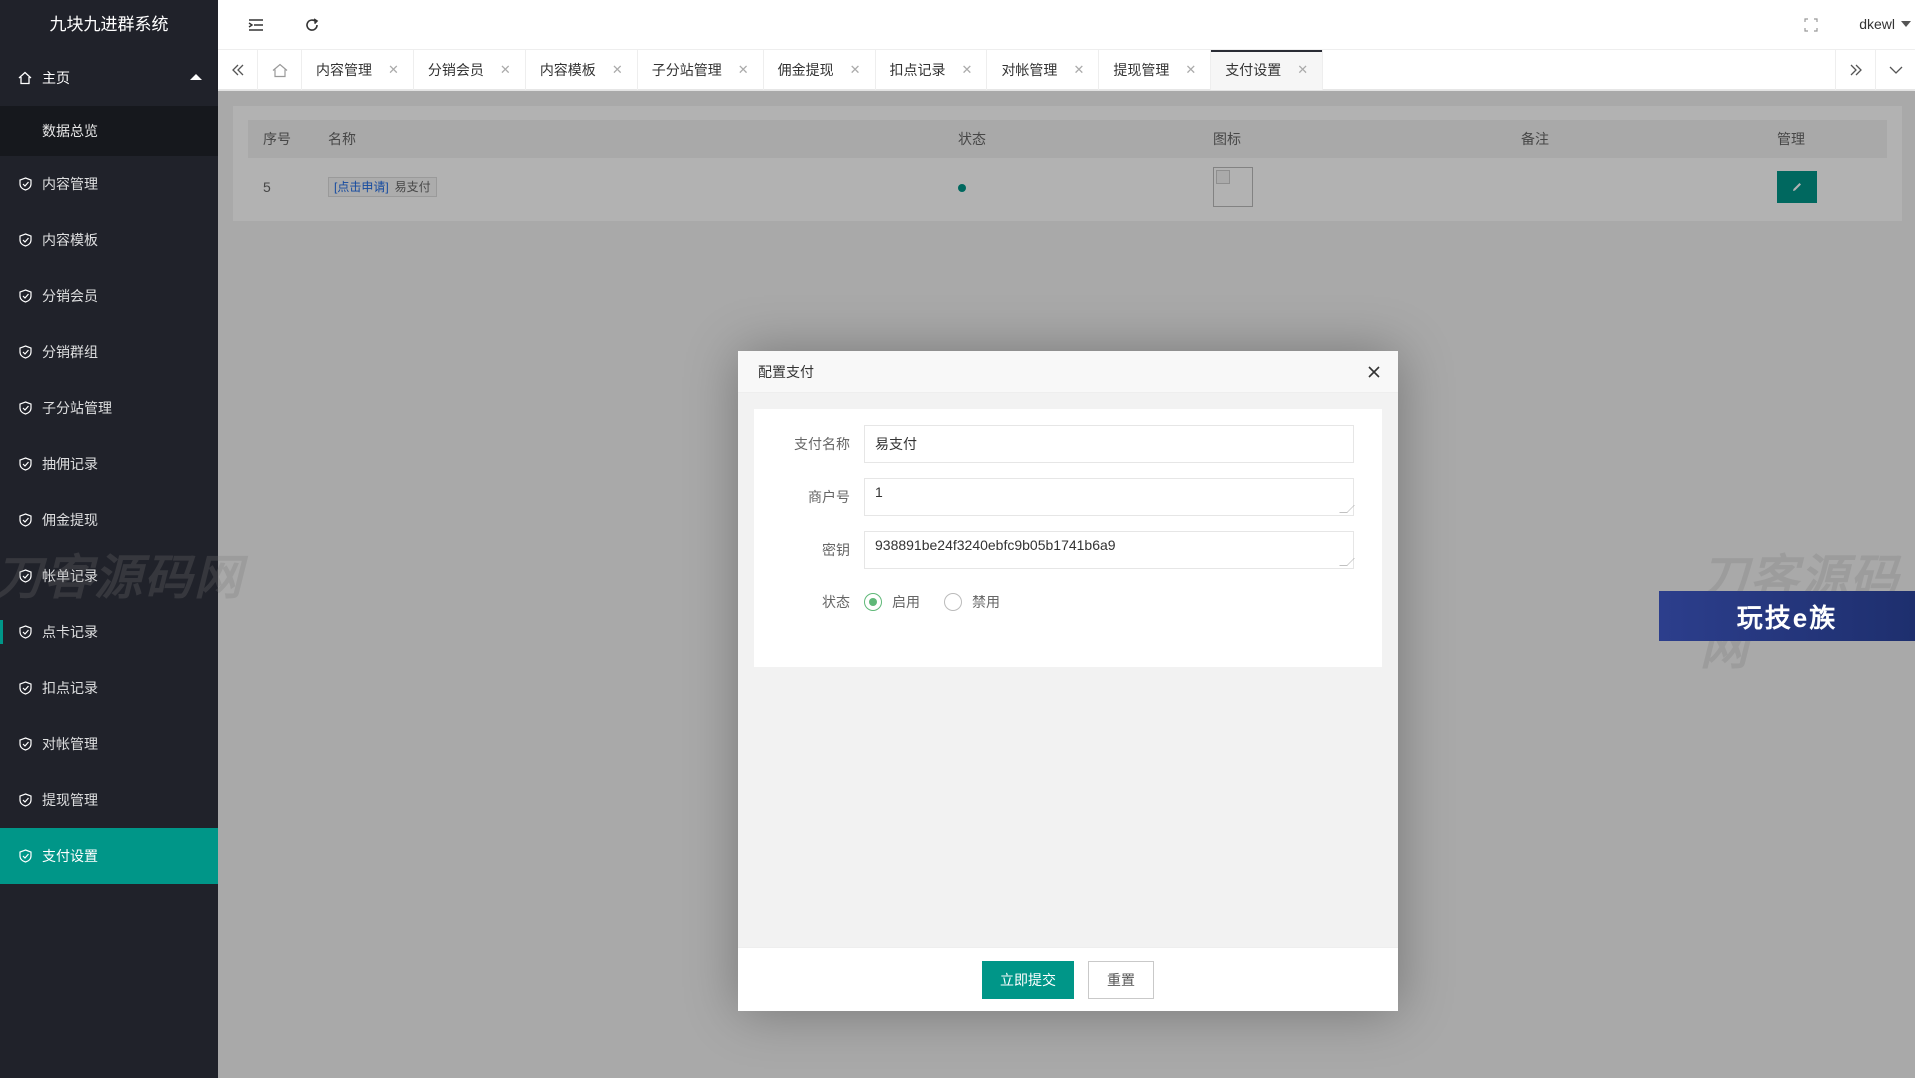 The height and width of the screenshot is (1078, 1915). Describe the element at coordinates (1855, 70) in the screenshot. I see `tab-scroll-right-icon` at that location.